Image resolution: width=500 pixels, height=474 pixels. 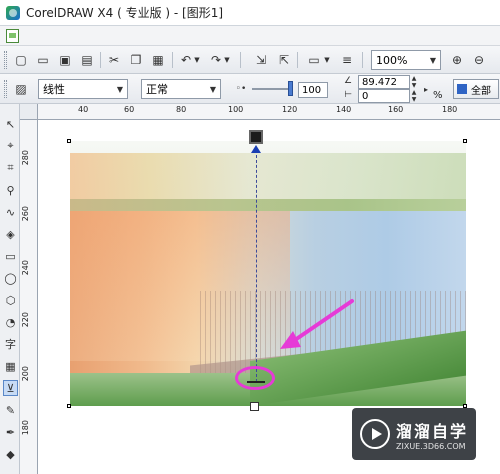 I want to click on annotation-arrow-icon, so click(x=317, y=324).